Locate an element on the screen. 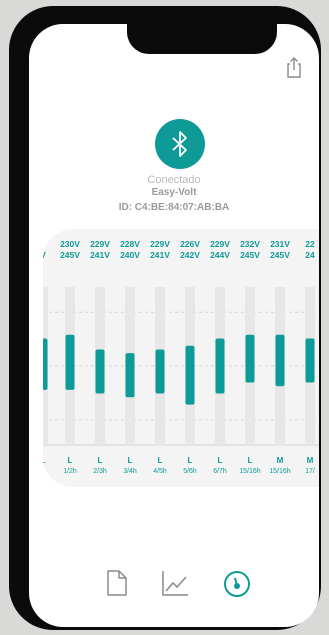 The image size is (329, 635). chart-category-label-col-0: L is located at coordinates (70, 460).